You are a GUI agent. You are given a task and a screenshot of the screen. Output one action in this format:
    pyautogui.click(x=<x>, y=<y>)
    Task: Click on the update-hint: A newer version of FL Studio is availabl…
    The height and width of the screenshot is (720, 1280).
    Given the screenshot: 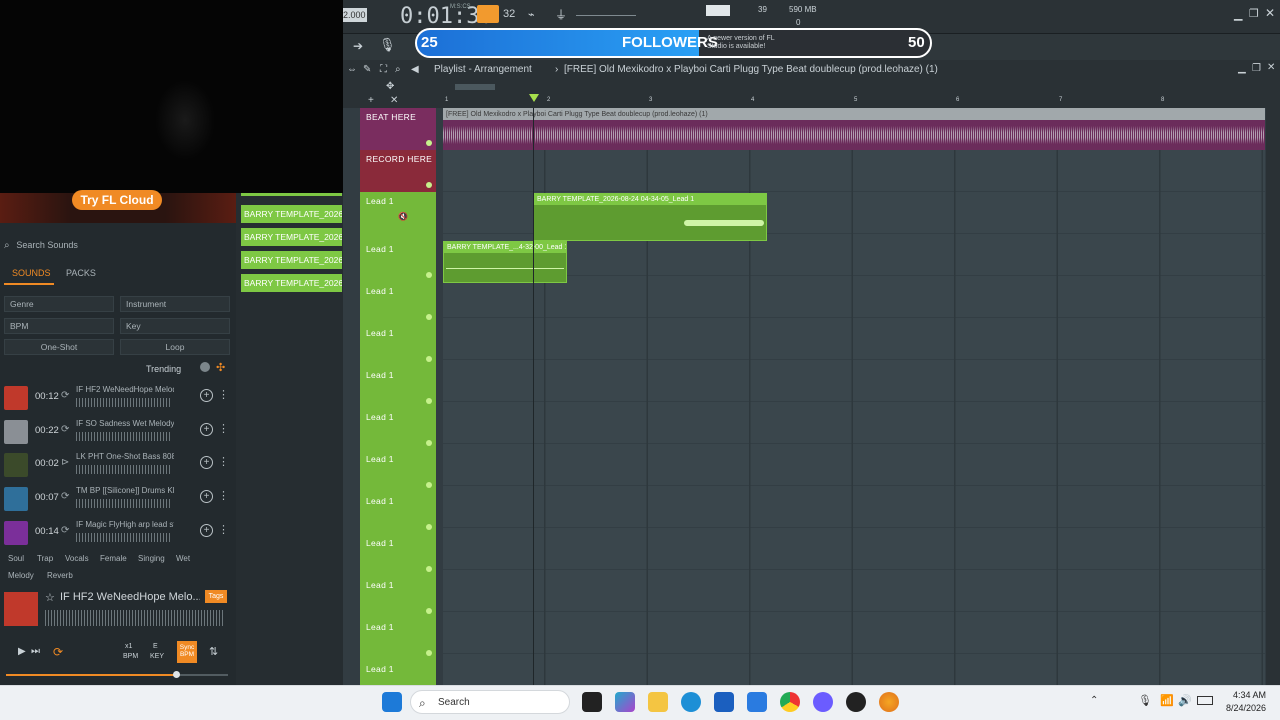 What is the action you would take?
    pyautogui.click(x=744, y=43)
    